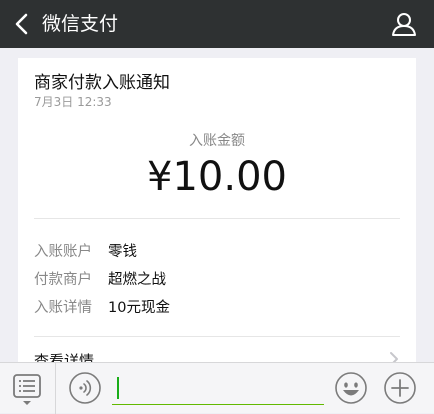 The image size is (434, 414). I want to click on notification-title: 商家付款入账通知, so click(102, 83).